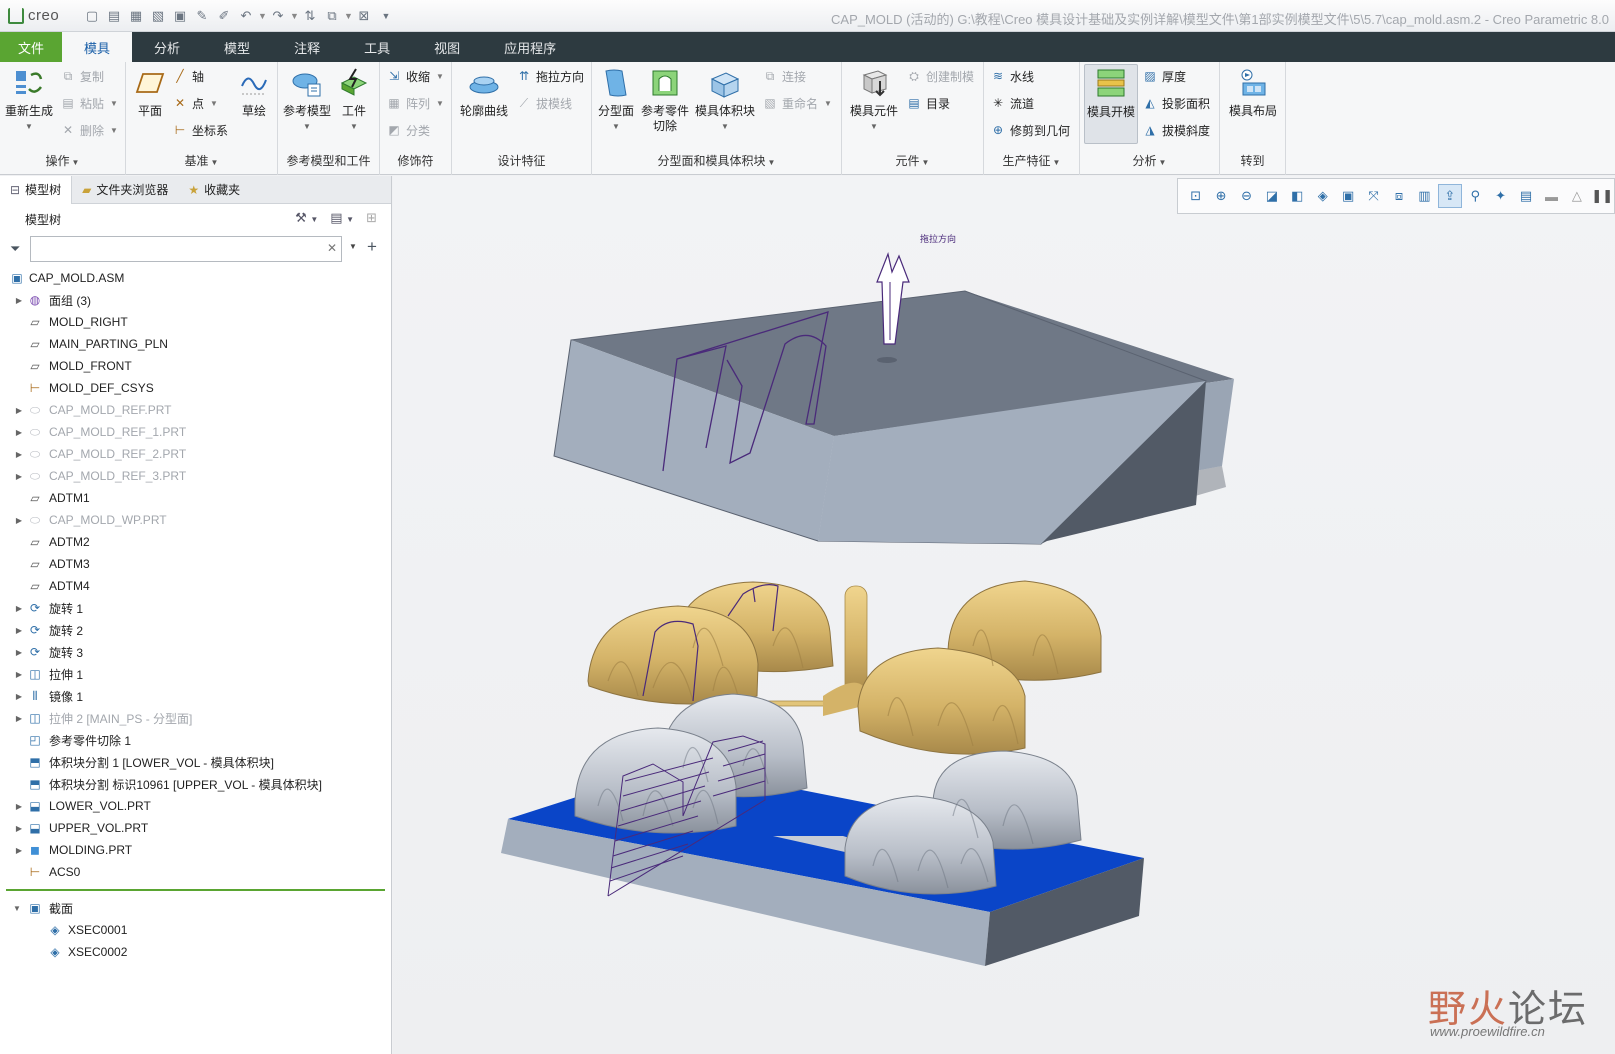  What do you see at coordinates (89, 130) in the screenshot?
I see `delete-button: ✕ 删除 ▼` at bounding box center [89, 130].